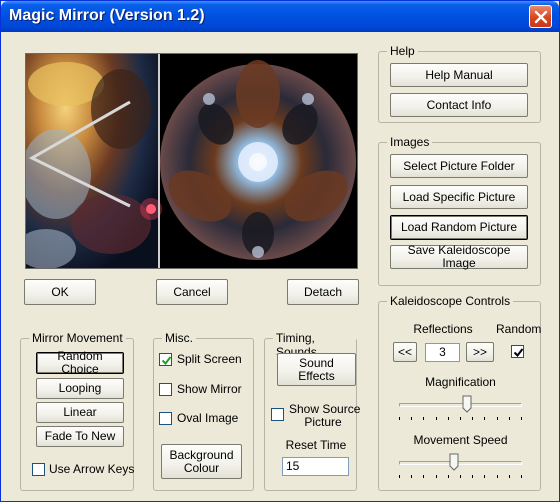 The height and width of the screenshot is (502, 560). What do you see at coordinates (179, 338) in the screenshot?
I see `misc-group-label: Misc.` at bounding box center [179, 338].